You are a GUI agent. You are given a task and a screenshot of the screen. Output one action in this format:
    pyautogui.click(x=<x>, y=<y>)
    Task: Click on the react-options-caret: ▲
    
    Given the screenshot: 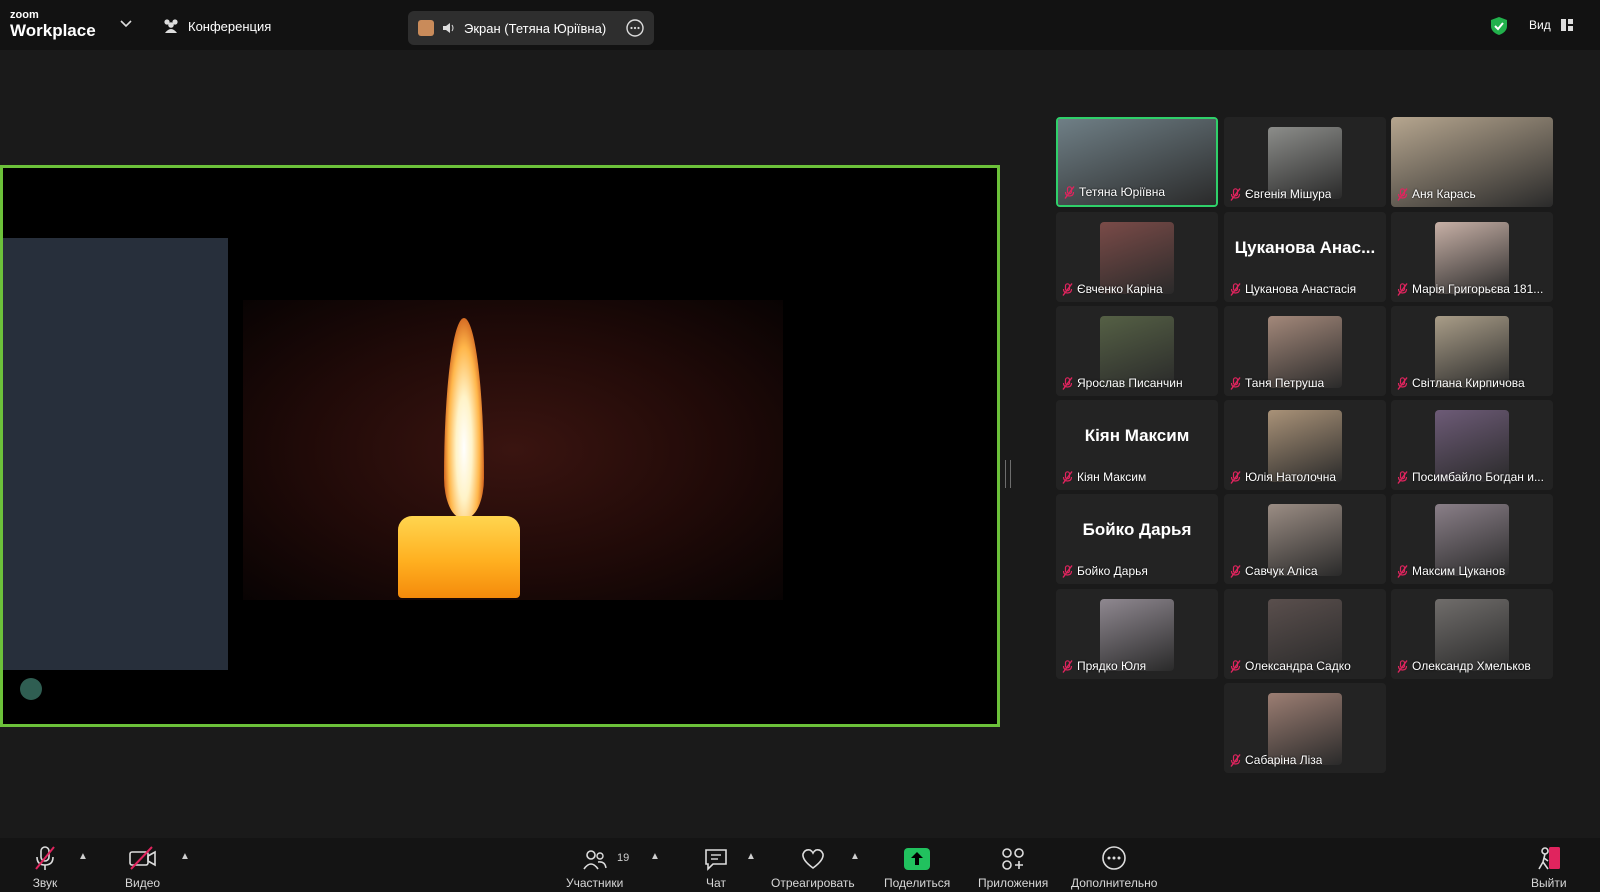 What is the action you would take?
    pyautogui.click(x=855, y=856)
    